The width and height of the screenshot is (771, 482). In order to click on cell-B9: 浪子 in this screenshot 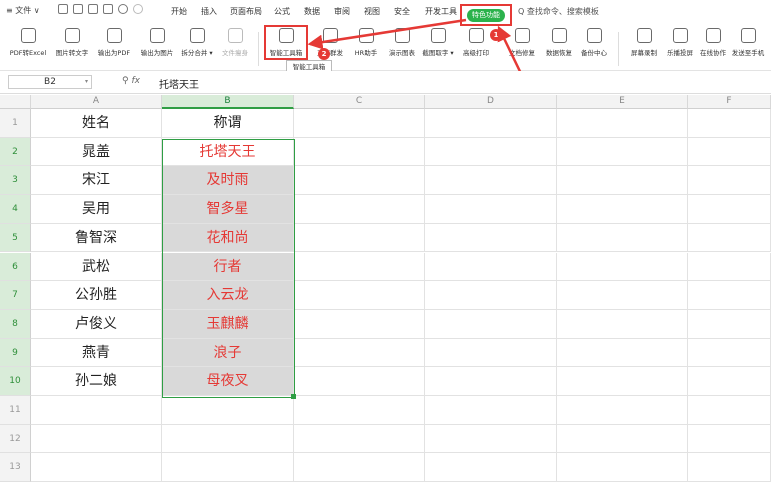, I will do `click(228, 353)`.